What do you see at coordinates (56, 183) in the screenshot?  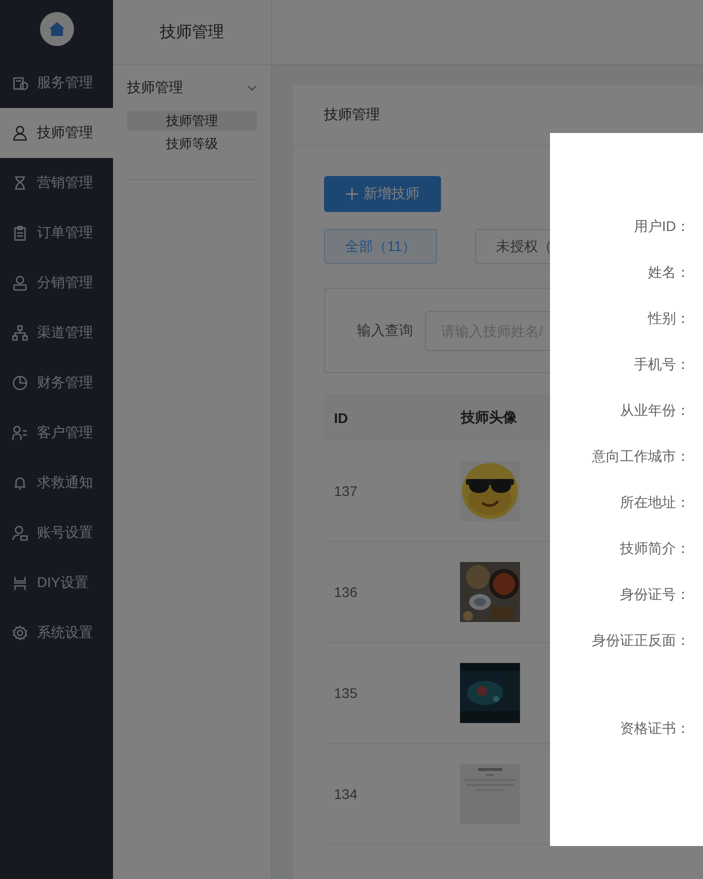 I see `sidebar-item: 营销管理` at bounding box center [56, 183].